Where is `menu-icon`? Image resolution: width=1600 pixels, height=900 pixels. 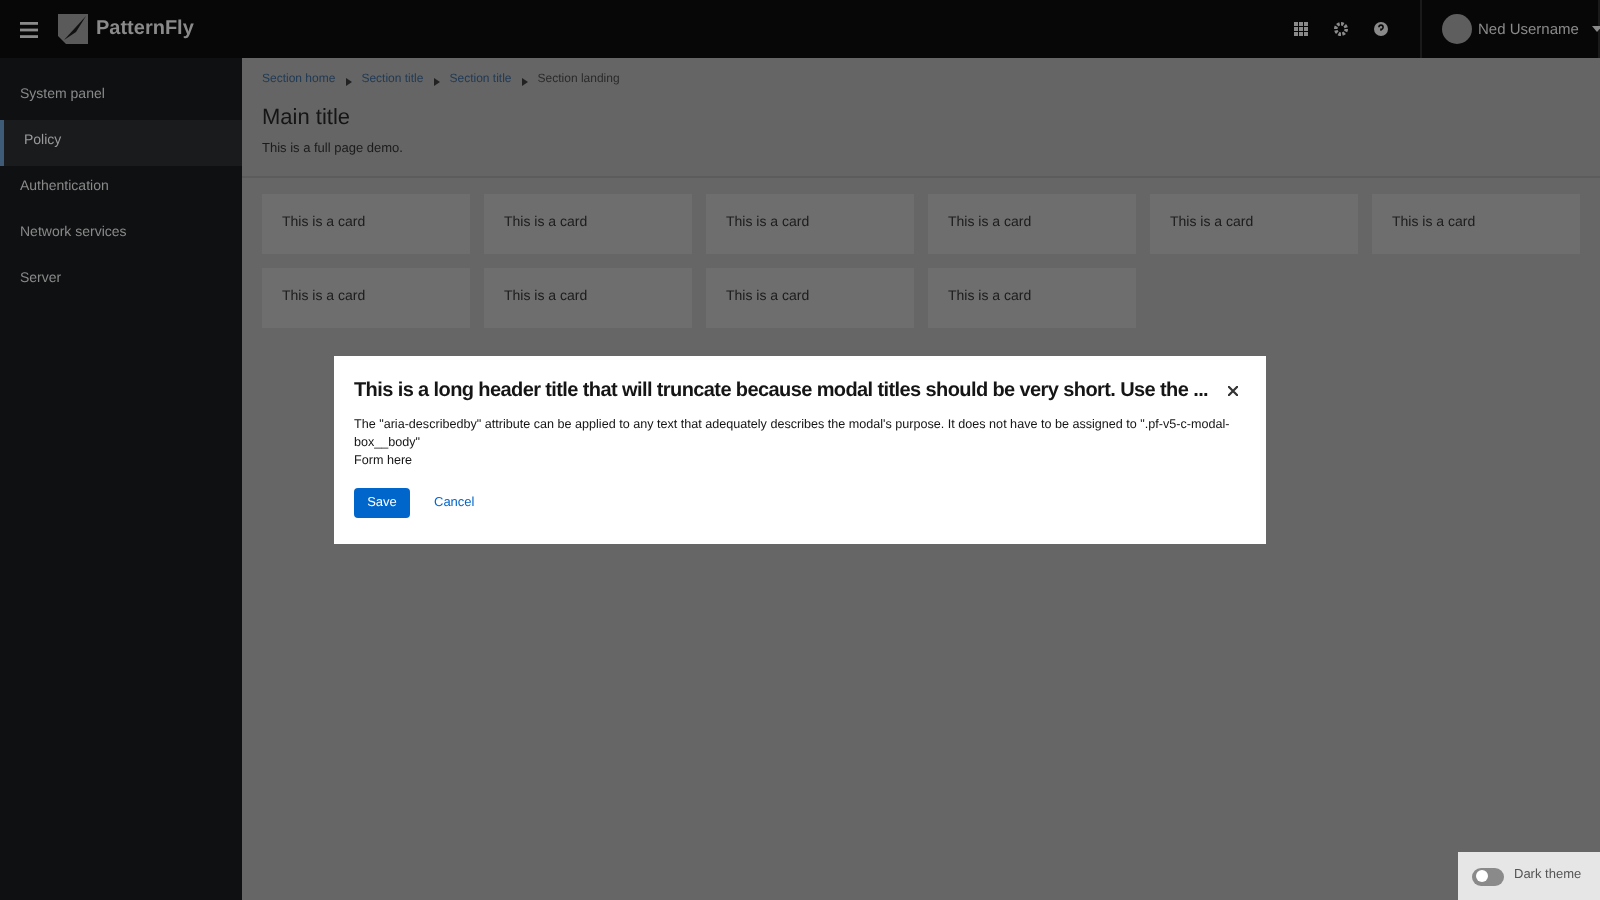 menu-icon is located at coordinates (29, 29).